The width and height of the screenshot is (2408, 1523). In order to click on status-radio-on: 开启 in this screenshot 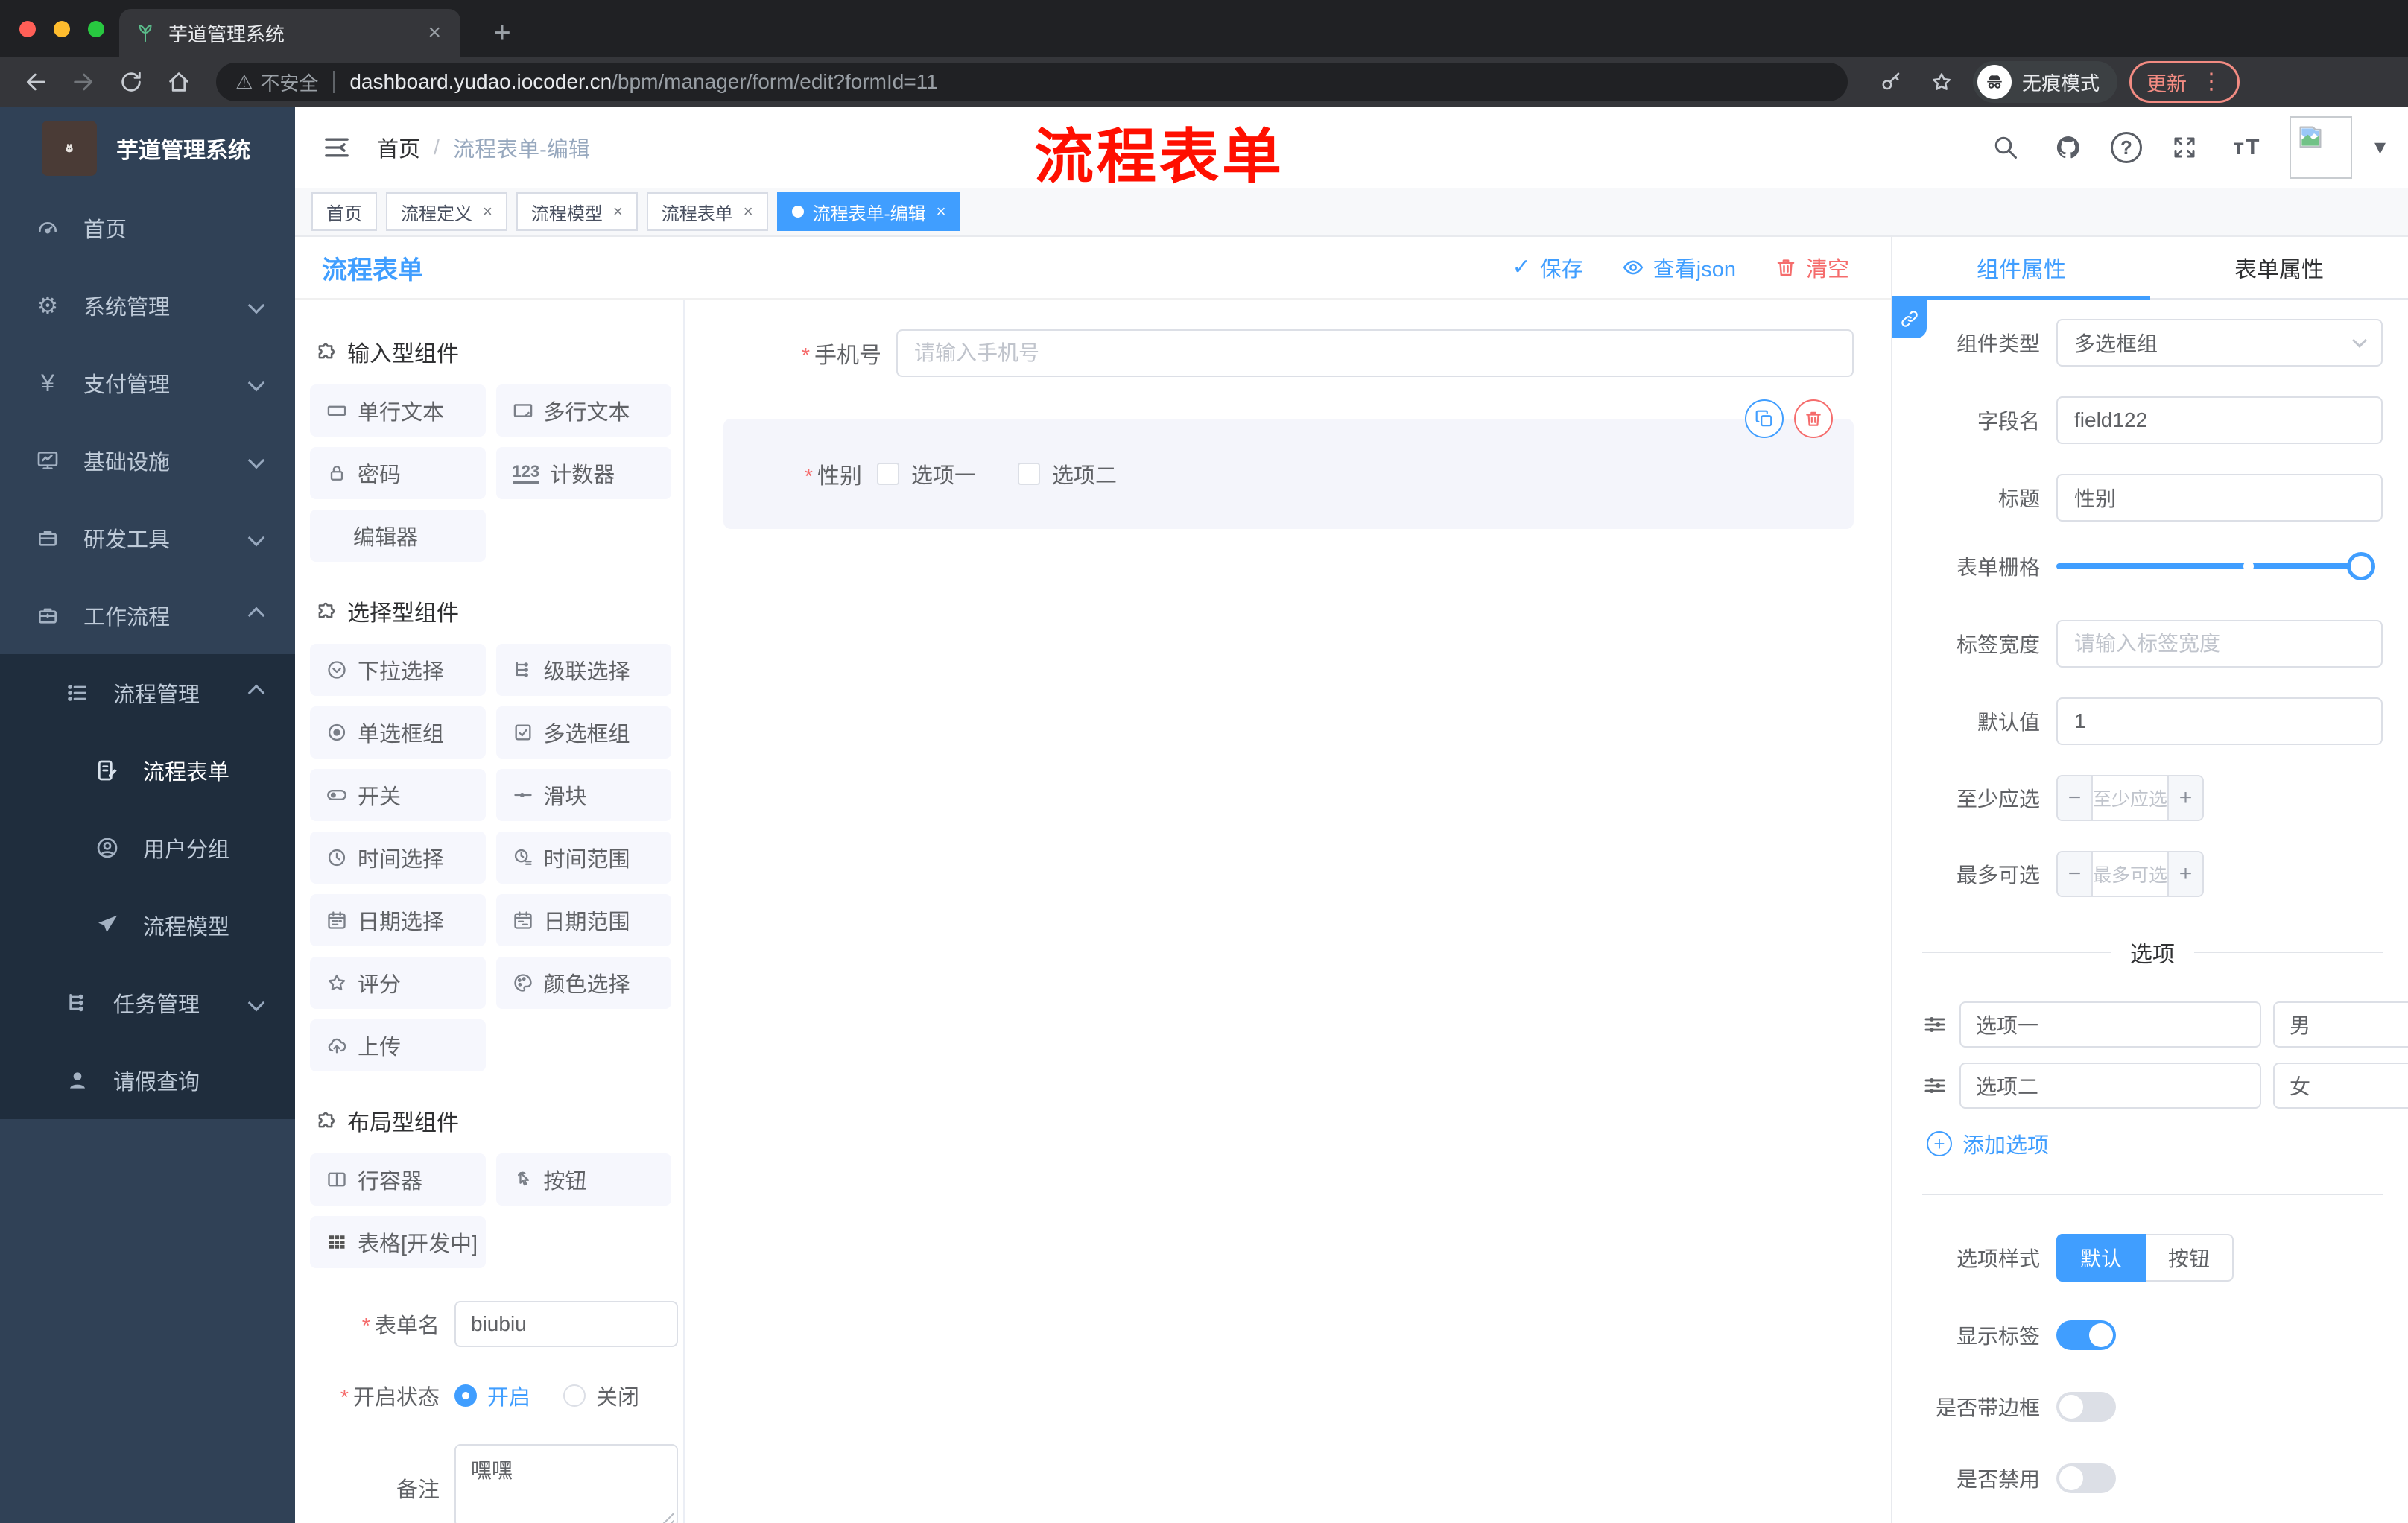, I will do `click(492, 1396)`.